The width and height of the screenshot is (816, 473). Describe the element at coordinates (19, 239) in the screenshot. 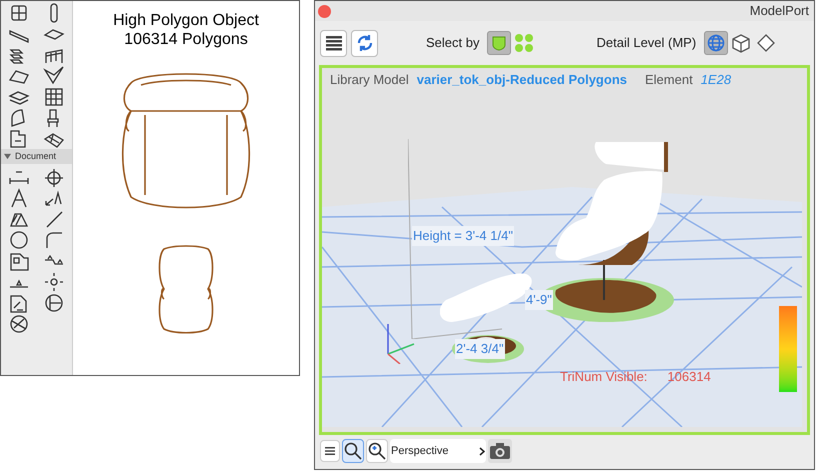

I see `circle-icon` at that location.